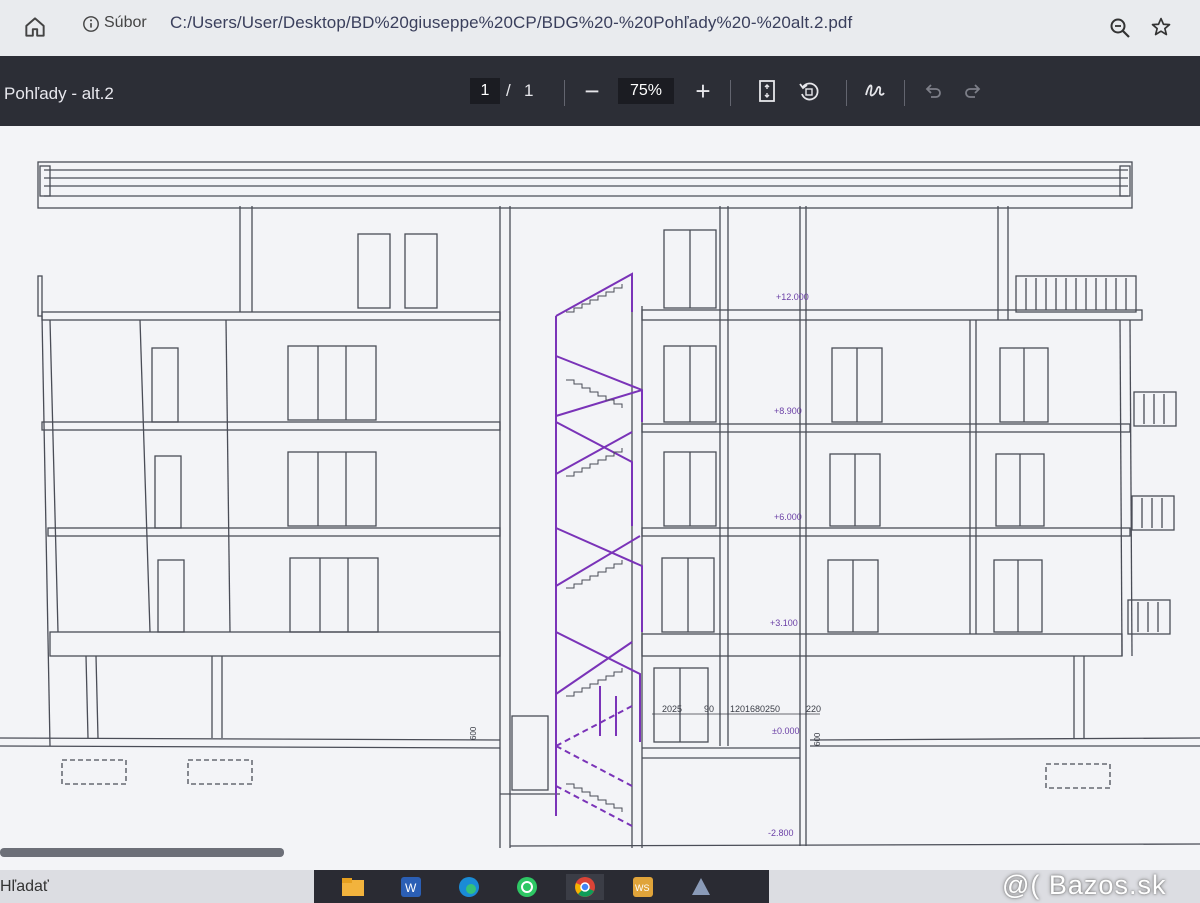  What do you see at coordinates (645, 725) in the screenshot?
I see `dimension-labels: 2025 90 1201680250 220 600 600` at bounding box center [645, 725].